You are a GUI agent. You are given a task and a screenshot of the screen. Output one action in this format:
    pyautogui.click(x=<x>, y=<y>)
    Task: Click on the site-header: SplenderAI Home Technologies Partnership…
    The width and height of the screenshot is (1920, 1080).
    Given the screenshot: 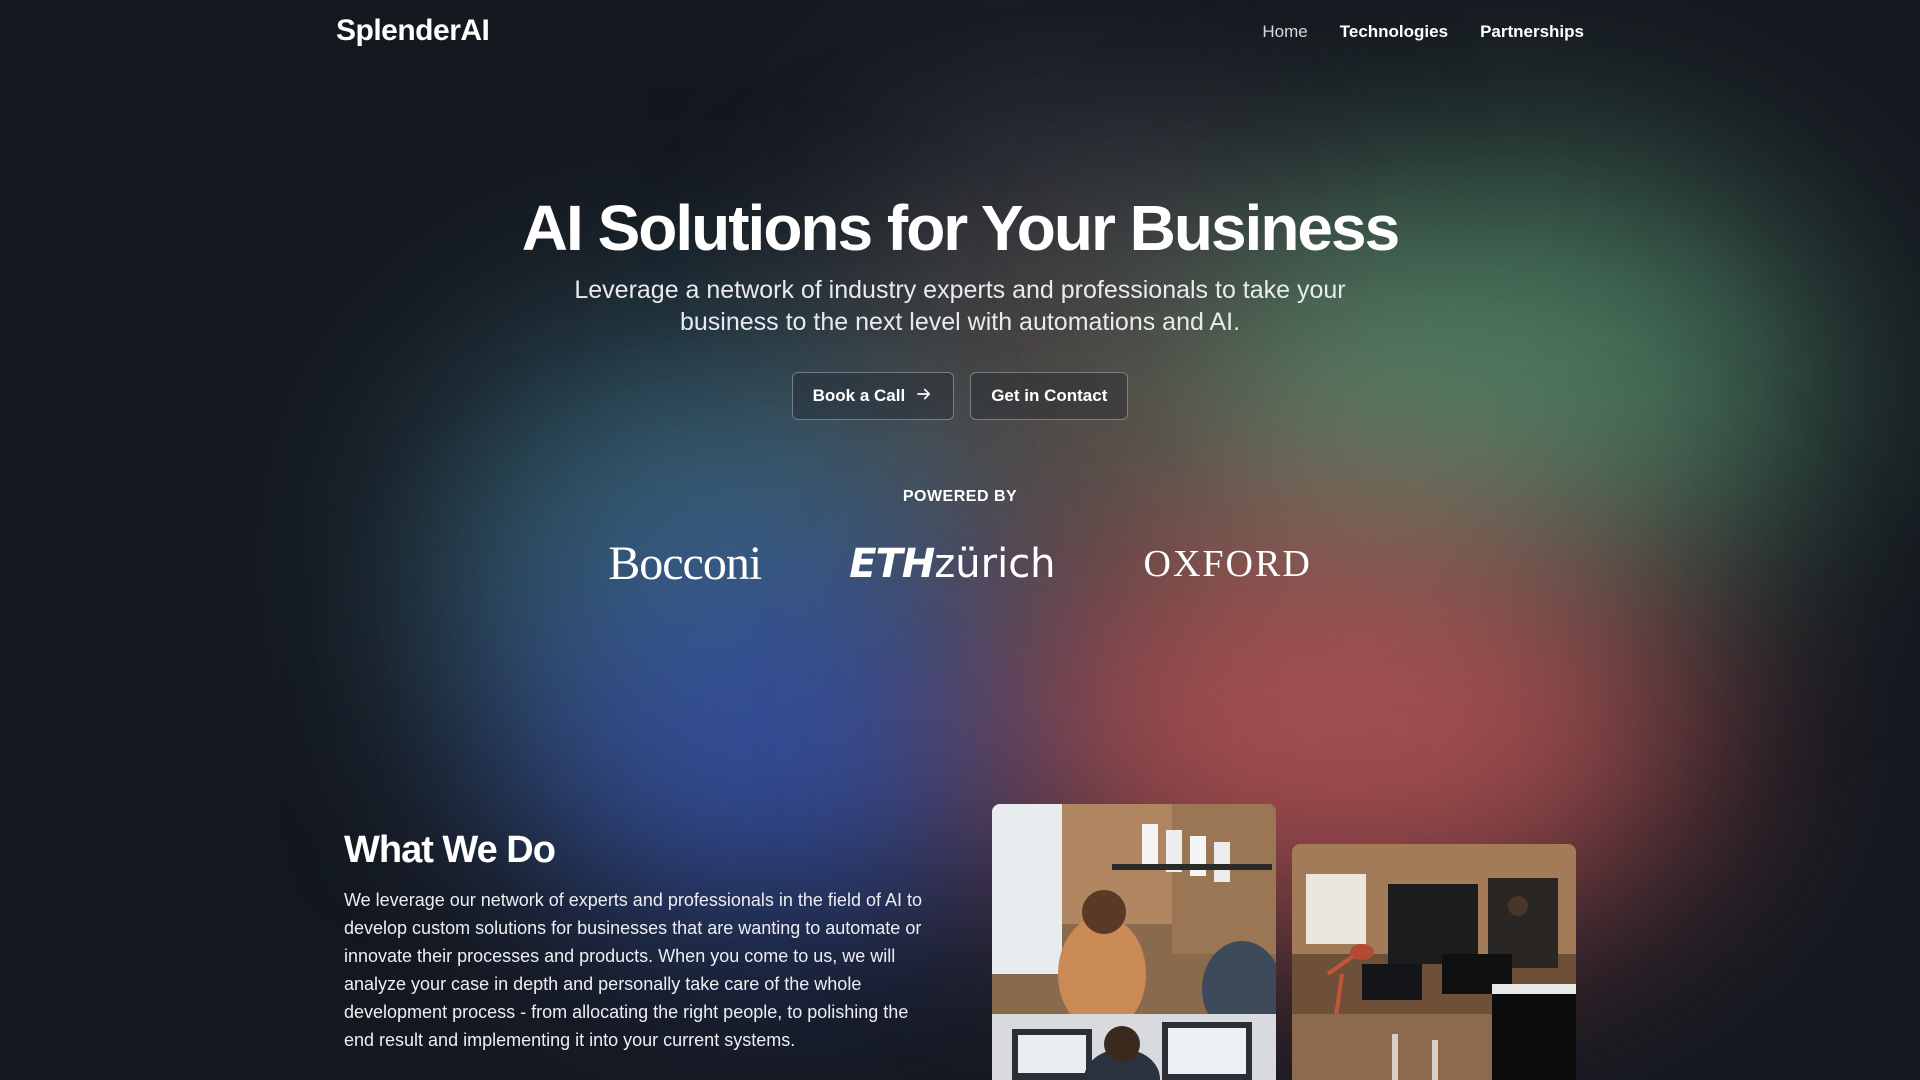 What is the action you would take?
    pyautogui.click(x=960, y=35)
    